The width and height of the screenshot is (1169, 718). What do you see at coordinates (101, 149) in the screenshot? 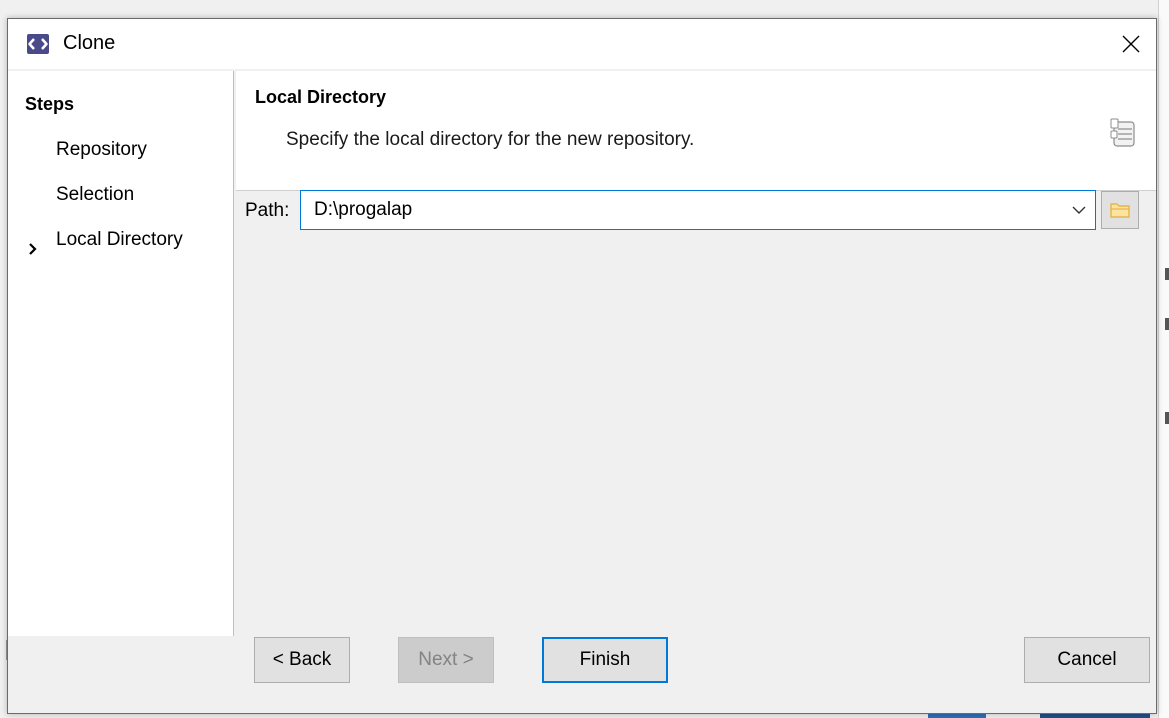
I see `step-item-repository: Repository` at bounding box center [101, 149].